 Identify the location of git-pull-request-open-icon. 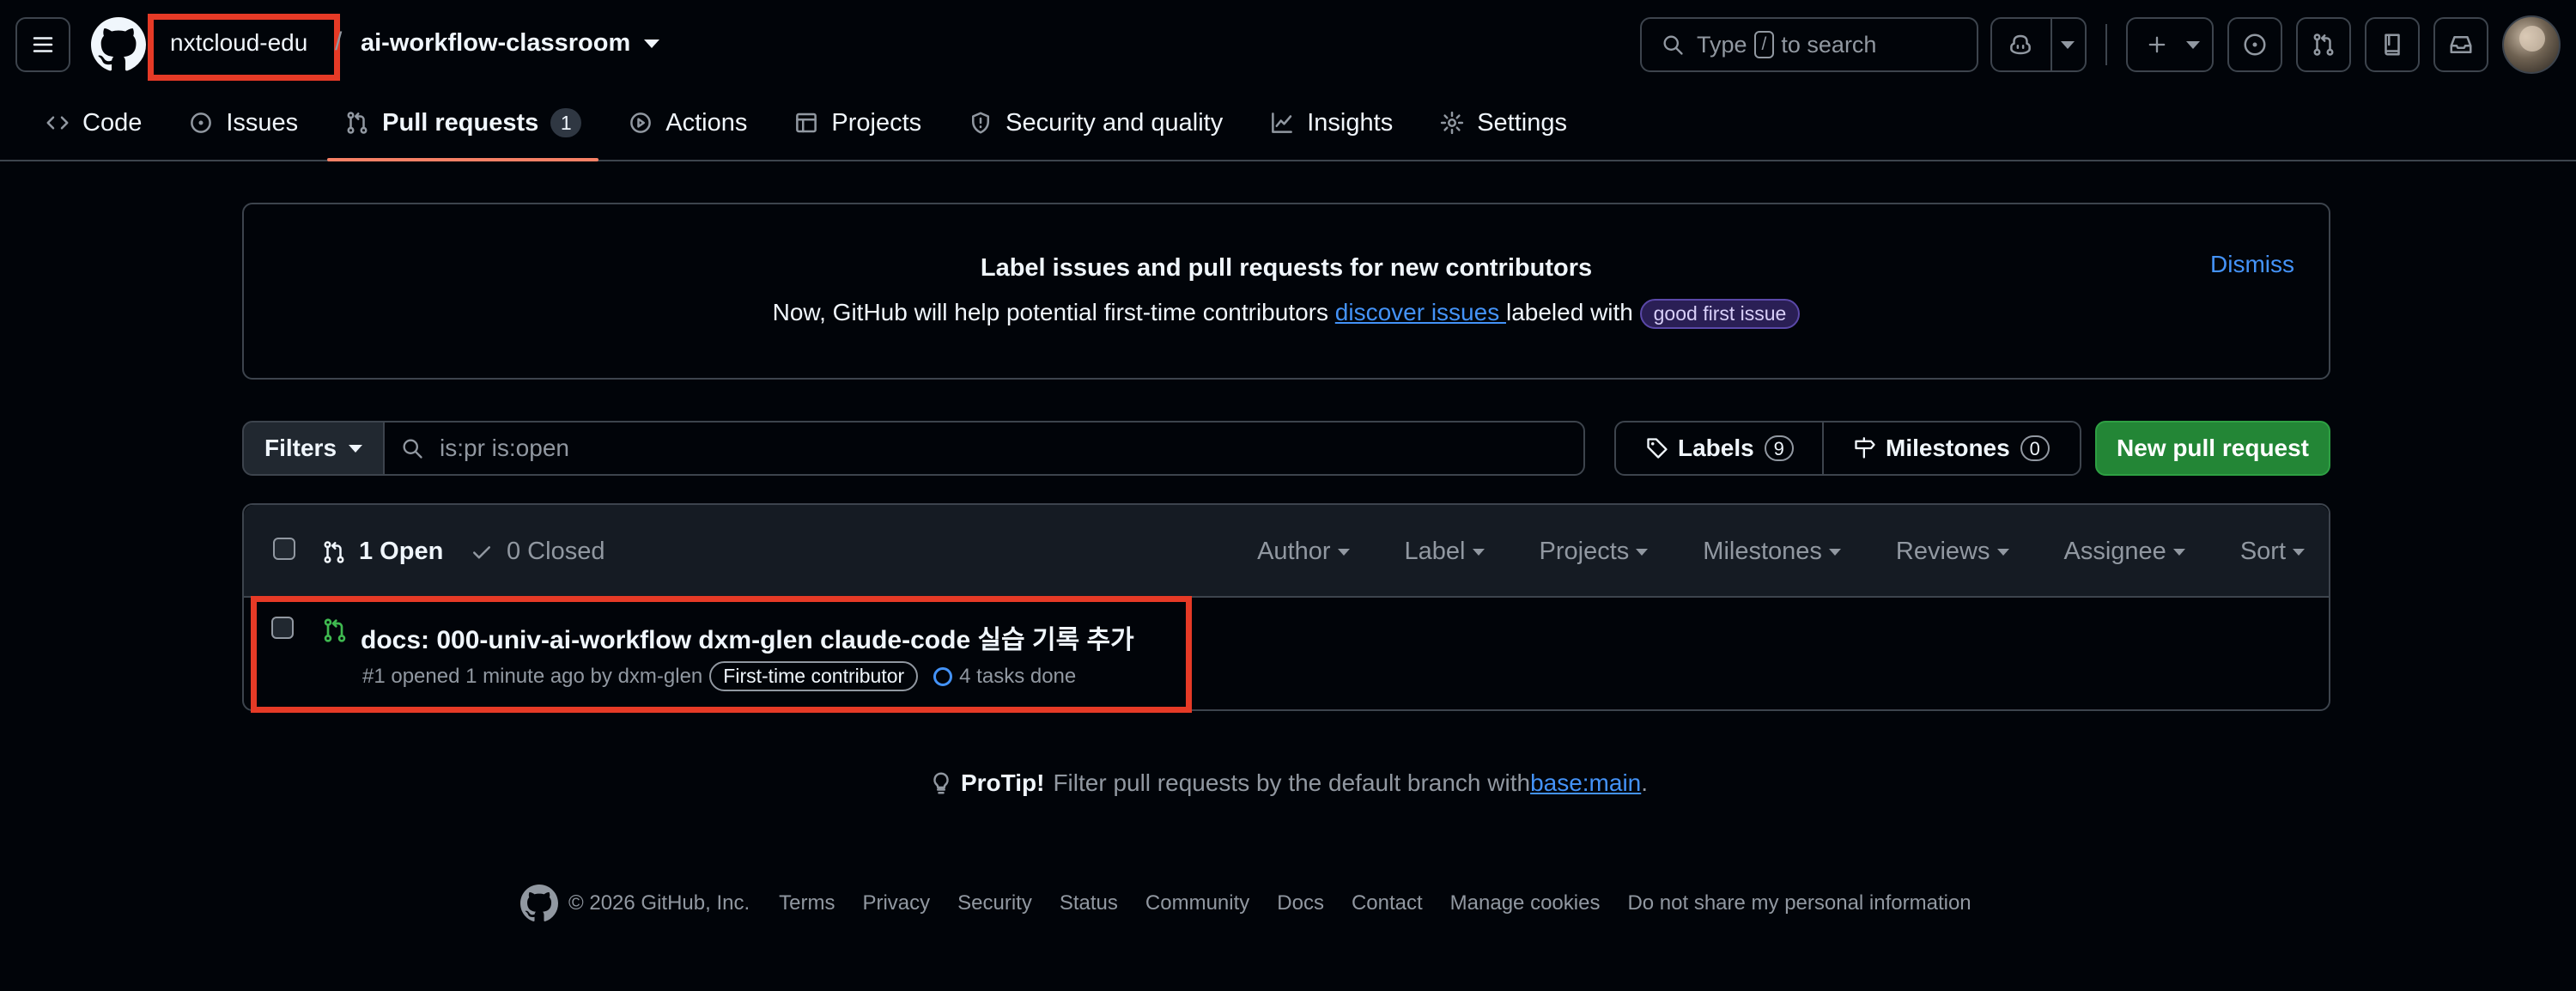
(335, 630).